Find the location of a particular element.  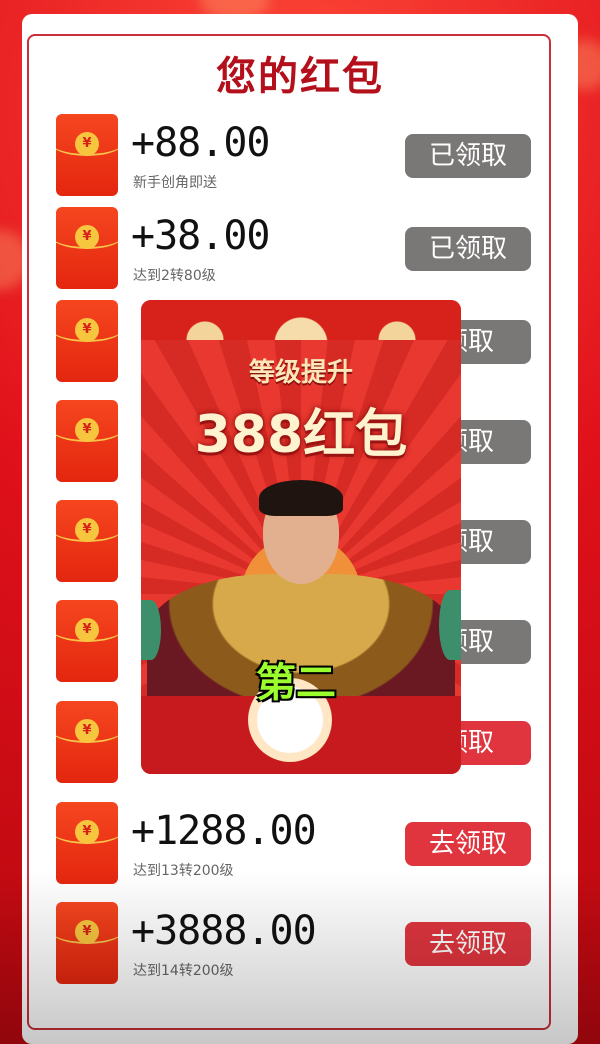

envelope-condition: 达到13转200级 is located at coordinates (183, 871).